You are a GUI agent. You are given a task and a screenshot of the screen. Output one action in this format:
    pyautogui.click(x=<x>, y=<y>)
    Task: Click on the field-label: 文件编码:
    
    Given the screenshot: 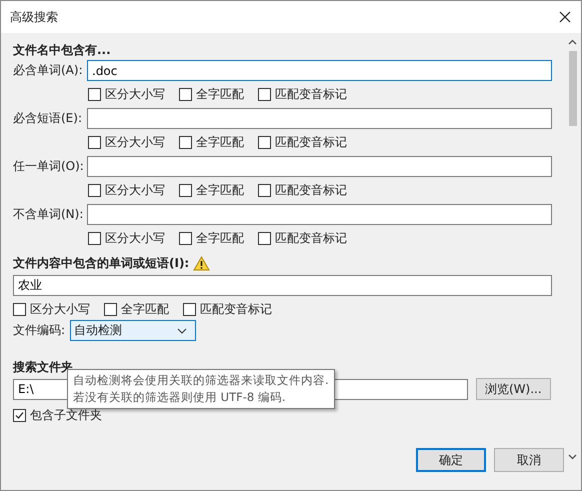 What is the action you would take?
    pyautogui.click(x=39, y=330)
    